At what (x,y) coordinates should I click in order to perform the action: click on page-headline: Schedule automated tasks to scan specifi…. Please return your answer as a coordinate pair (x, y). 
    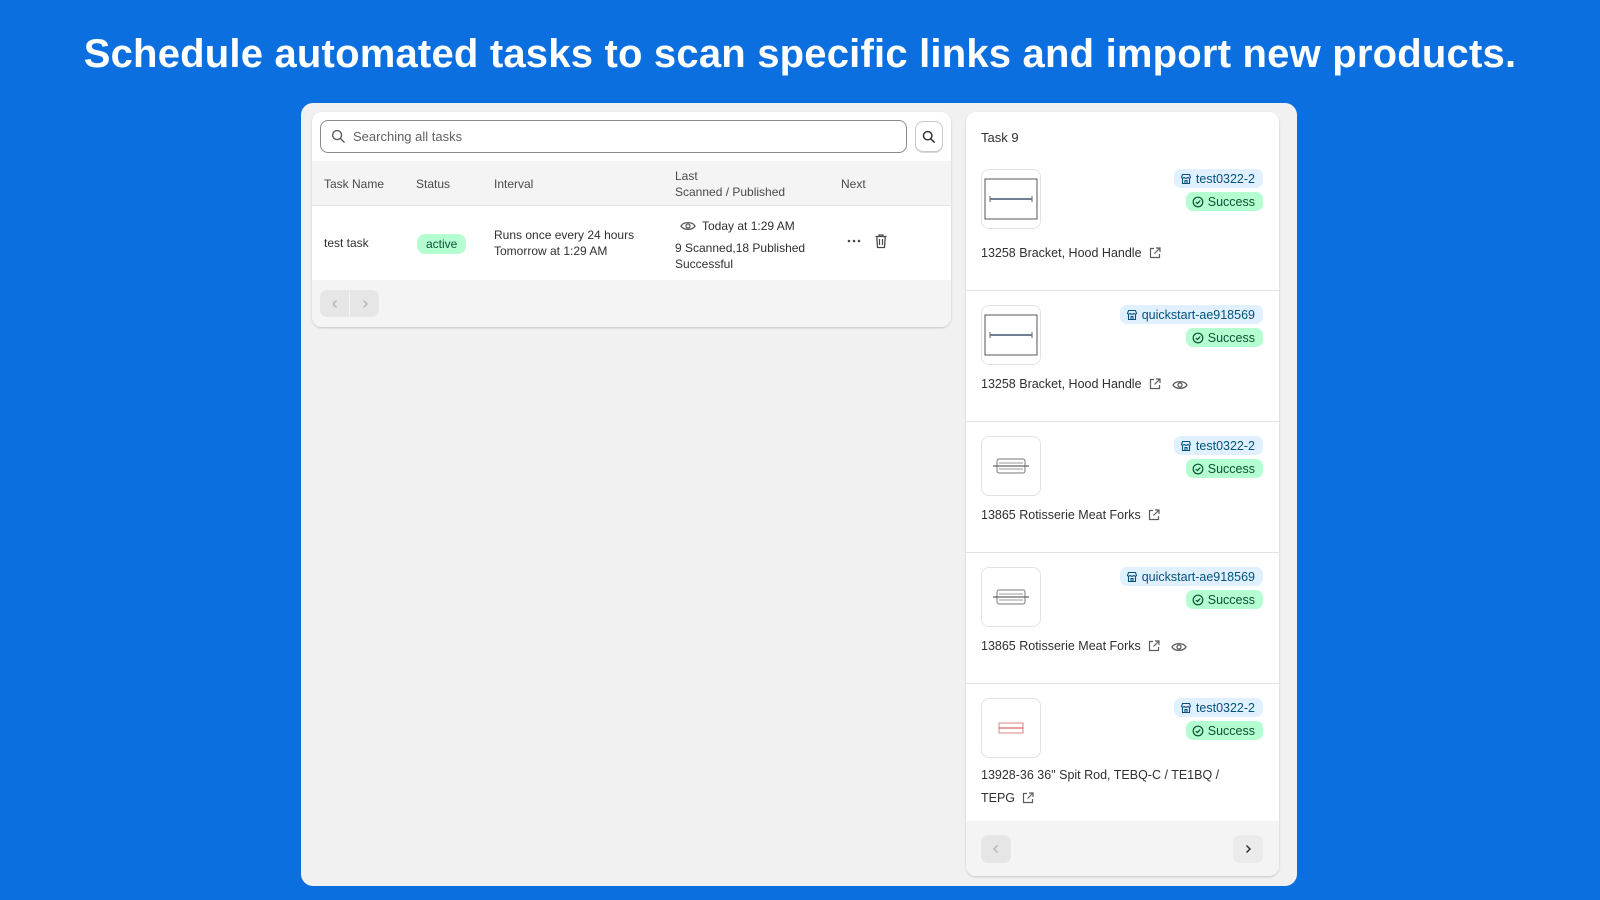
    Looking at the image, I should click on (800, 54).